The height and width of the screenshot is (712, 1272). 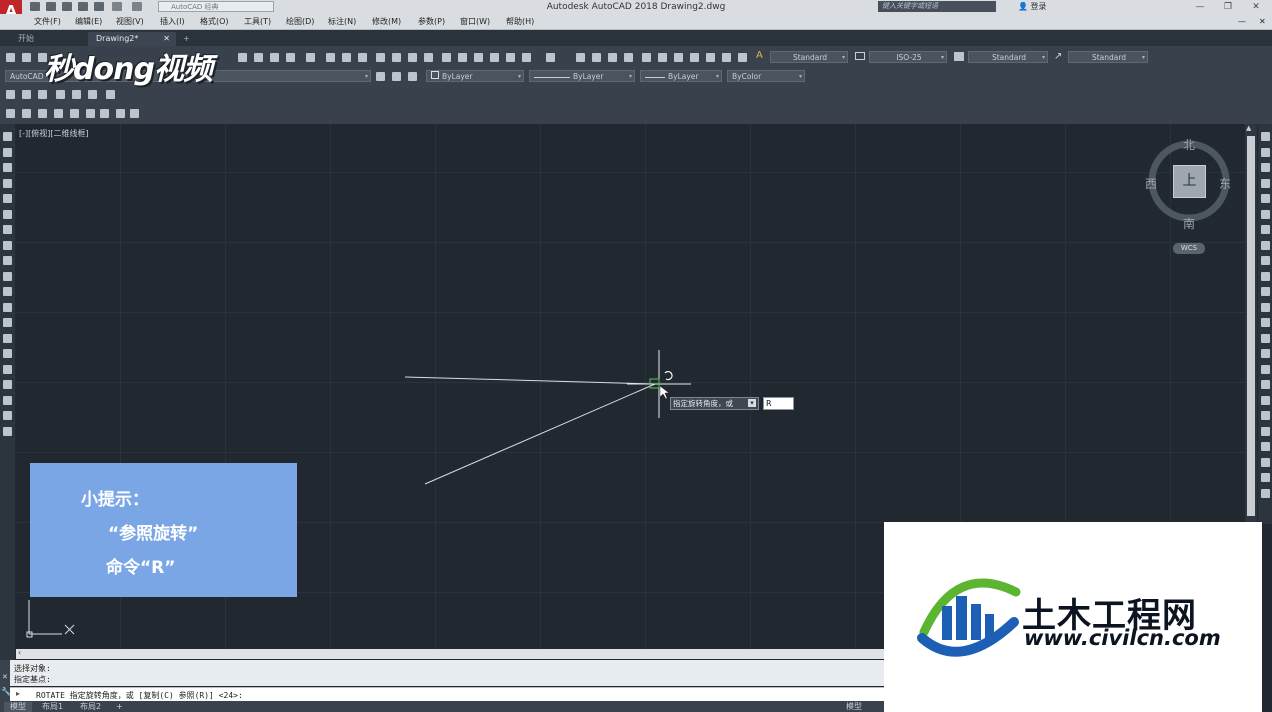 What do you see at coordinates (969, 617) in the screenshot?
I see `civilcn-logo-icon` at bounding box center [969, 617].